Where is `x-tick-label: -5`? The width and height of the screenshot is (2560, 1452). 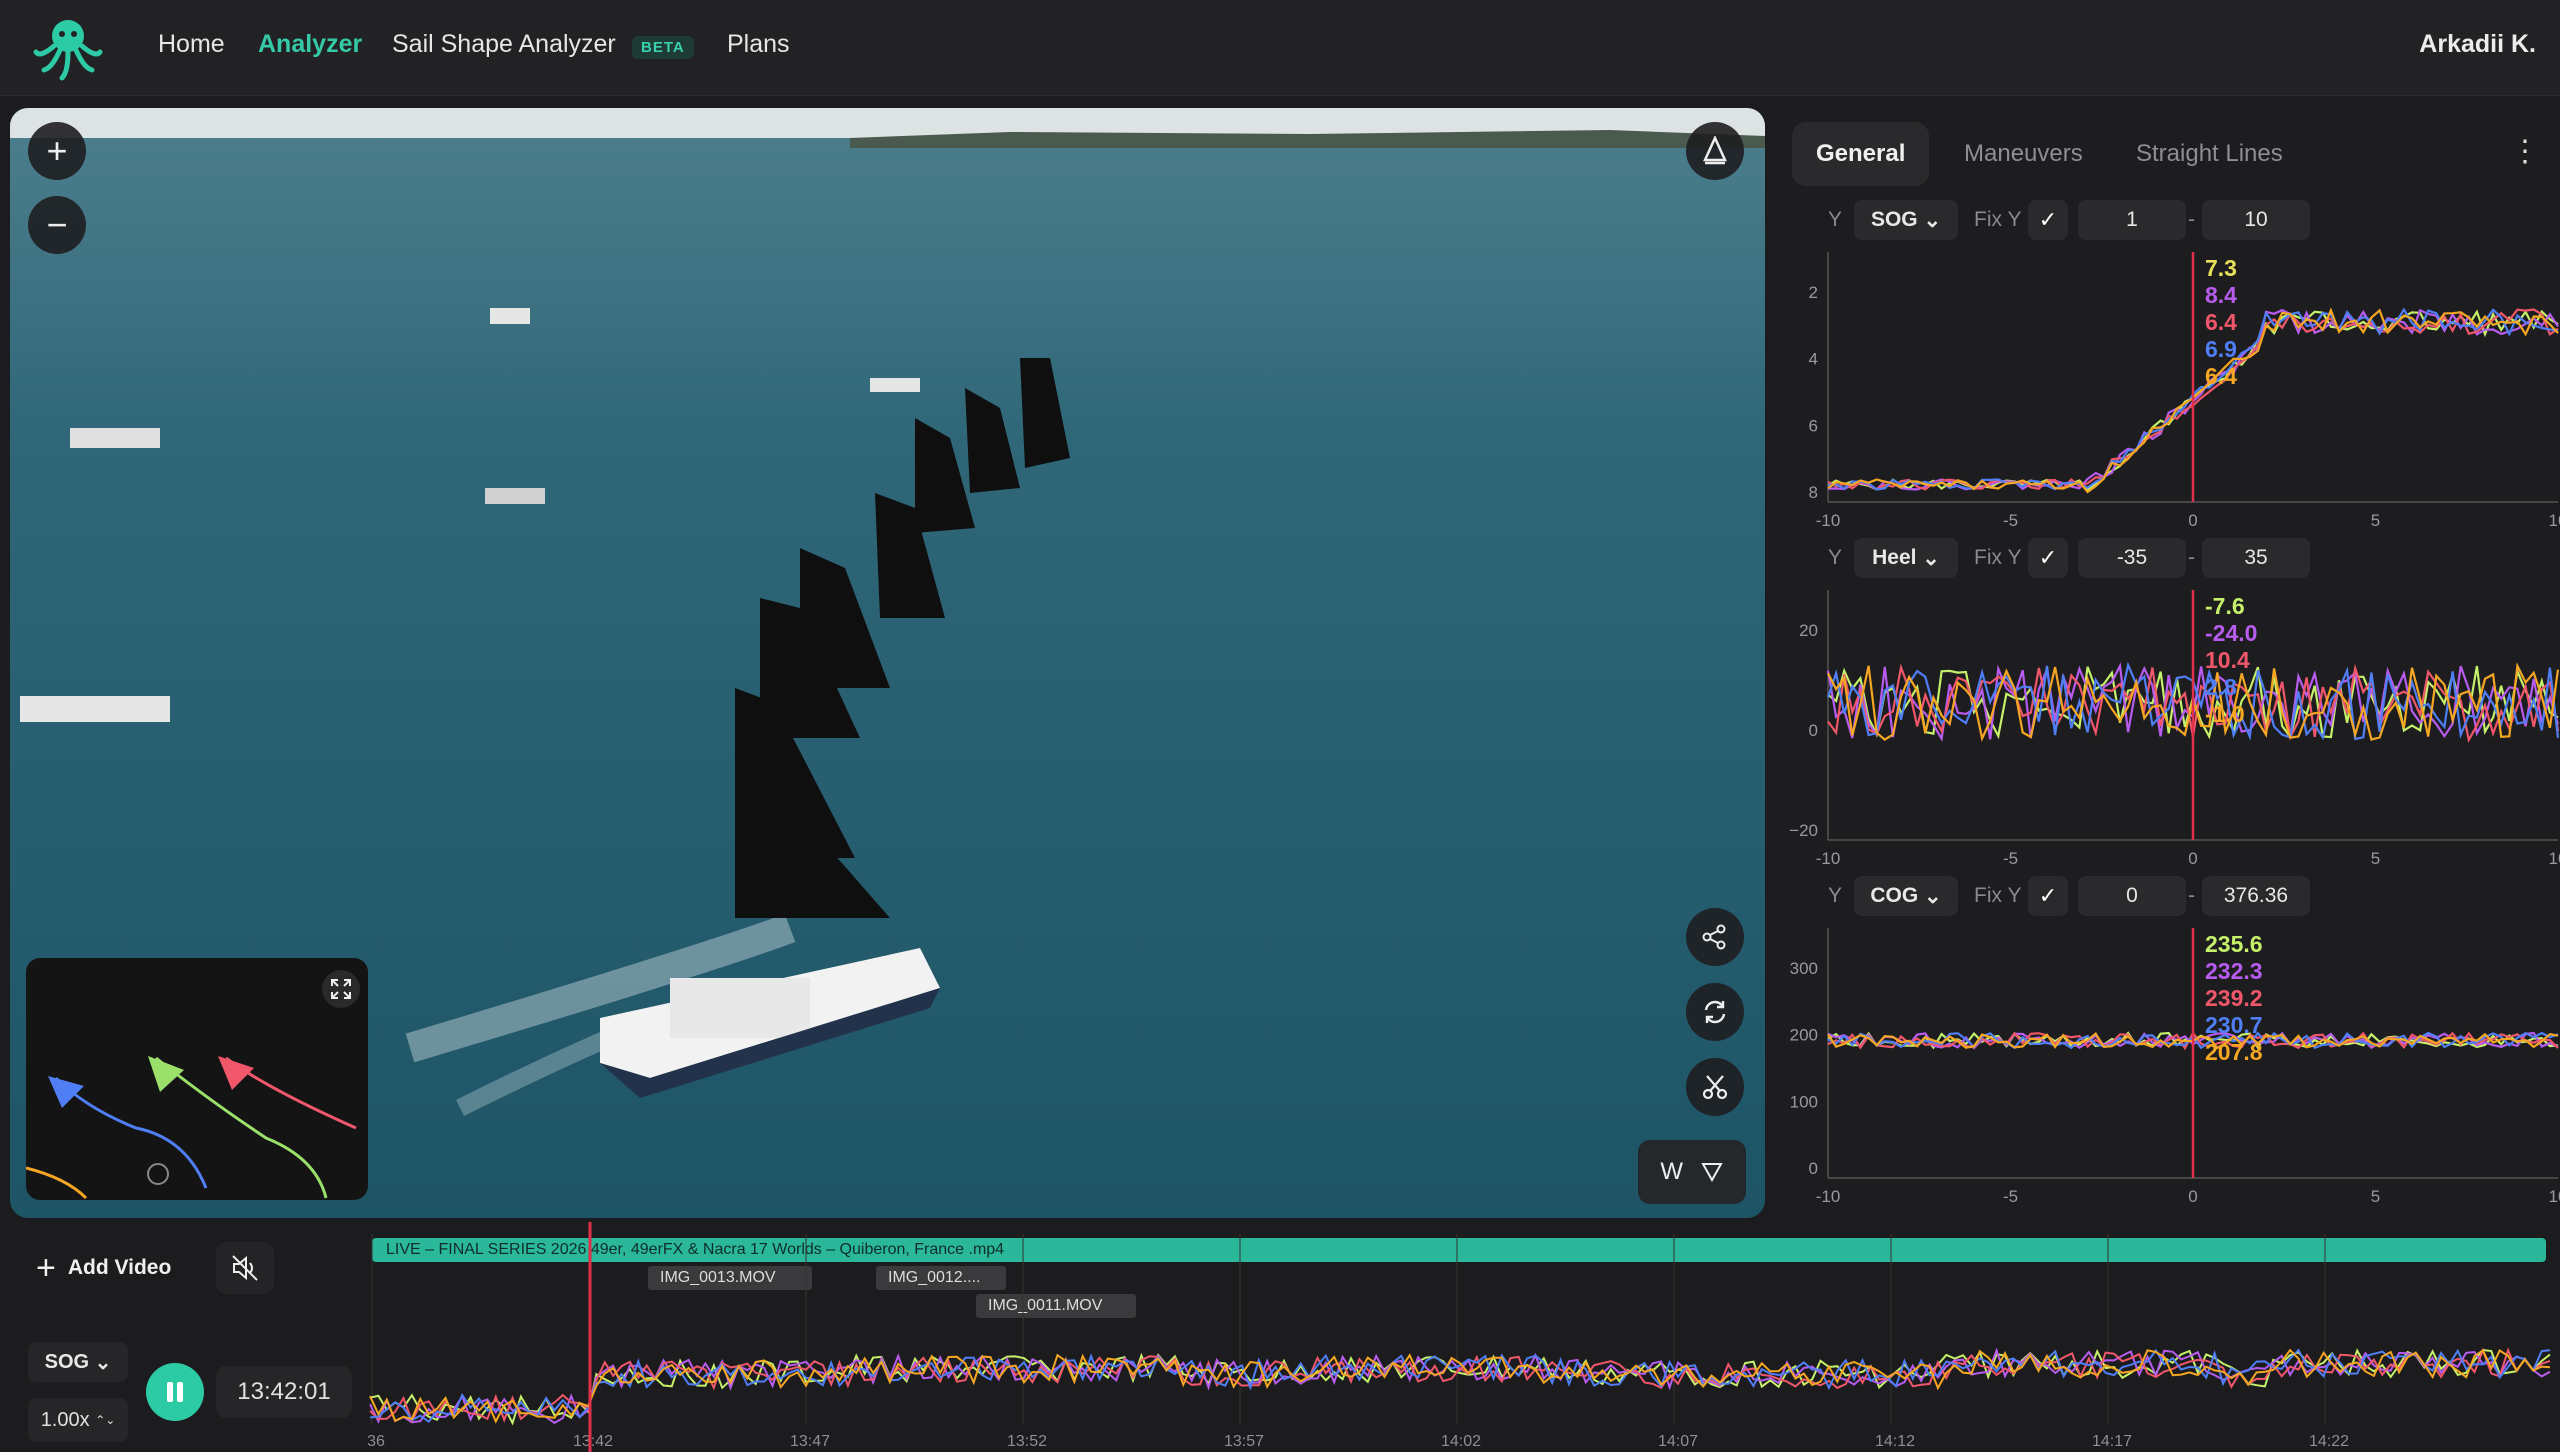
x-tick-label: -5 is located at coordinates (2010, 858).